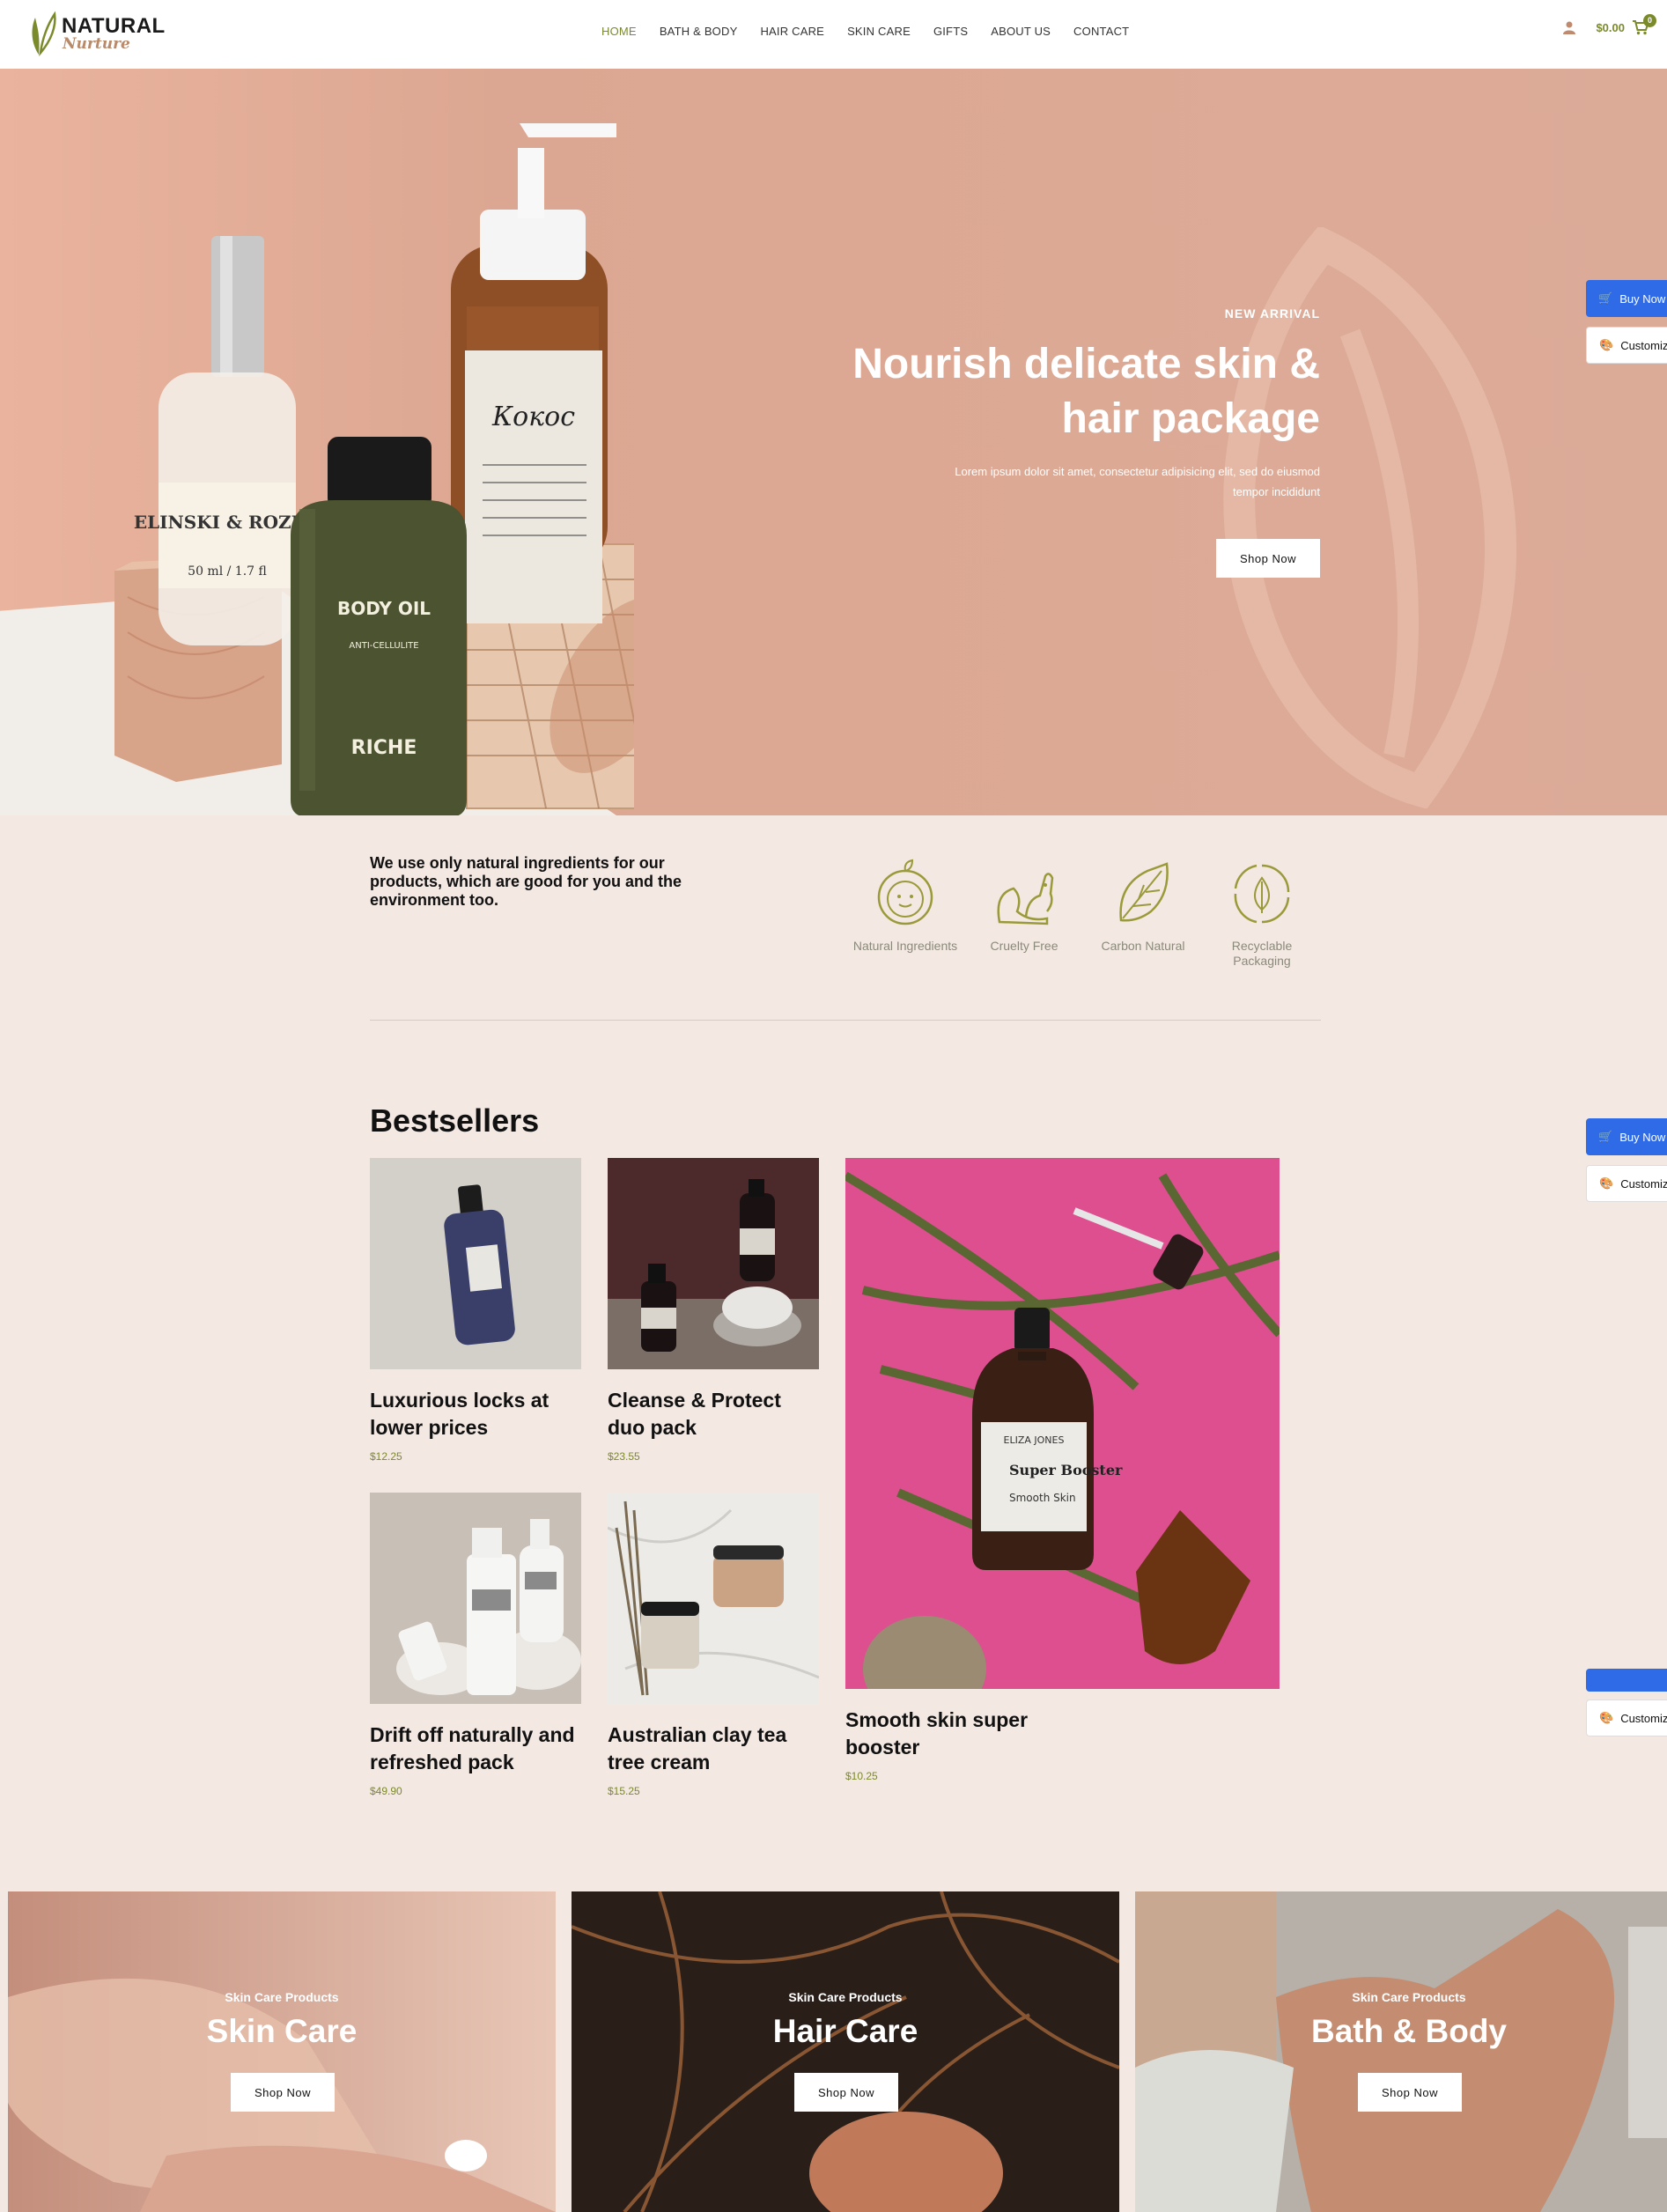  Describe the element at coordinates (1034, 1440) in the screenshot. I see `booster-brand: ELIZA JONES` at that location.